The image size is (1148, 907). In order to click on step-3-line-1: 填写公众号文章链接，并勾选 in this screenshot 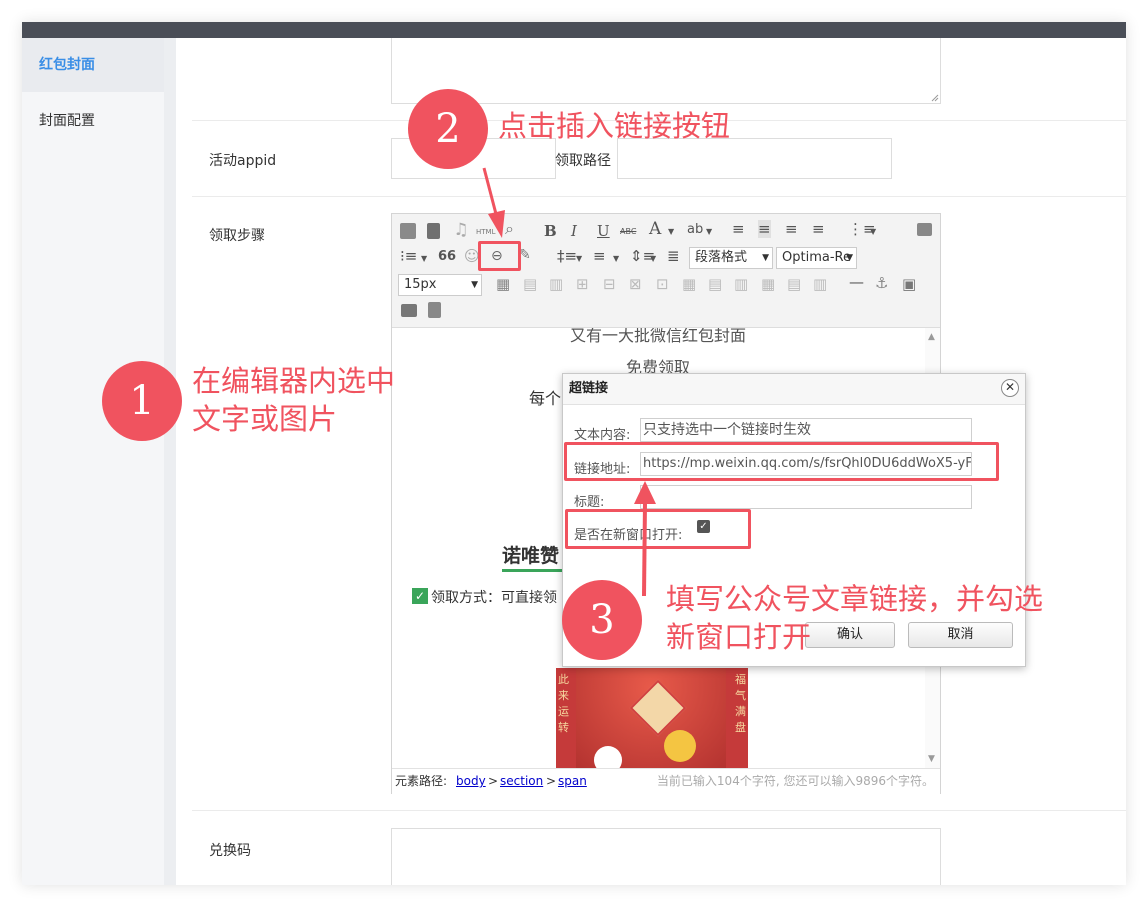, I will do `click(855, 599)`.